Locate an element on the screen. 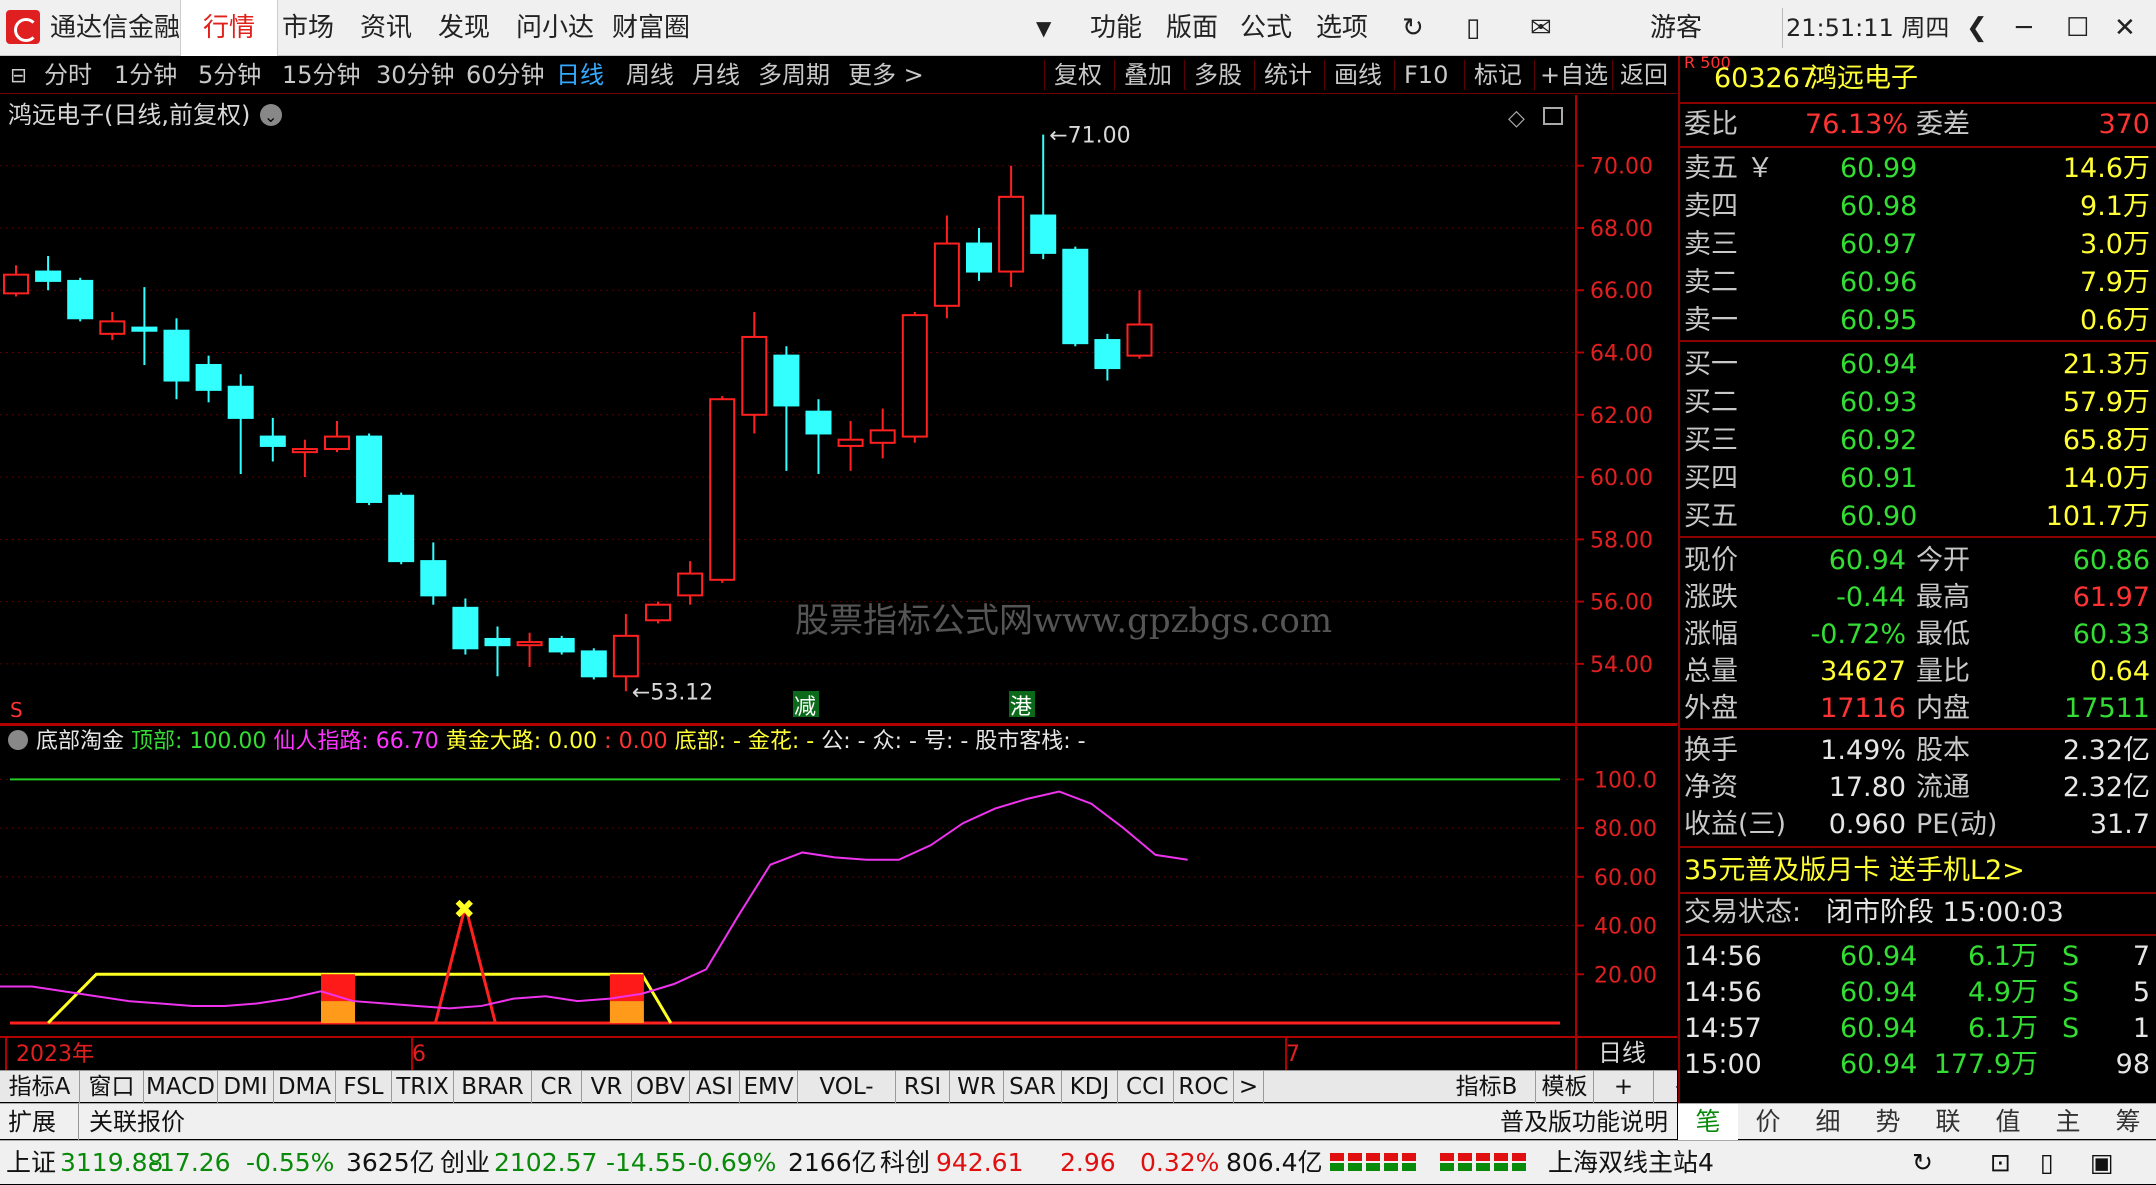  back-arrow-icon: ❮ is located at coordinates (1977, 28).